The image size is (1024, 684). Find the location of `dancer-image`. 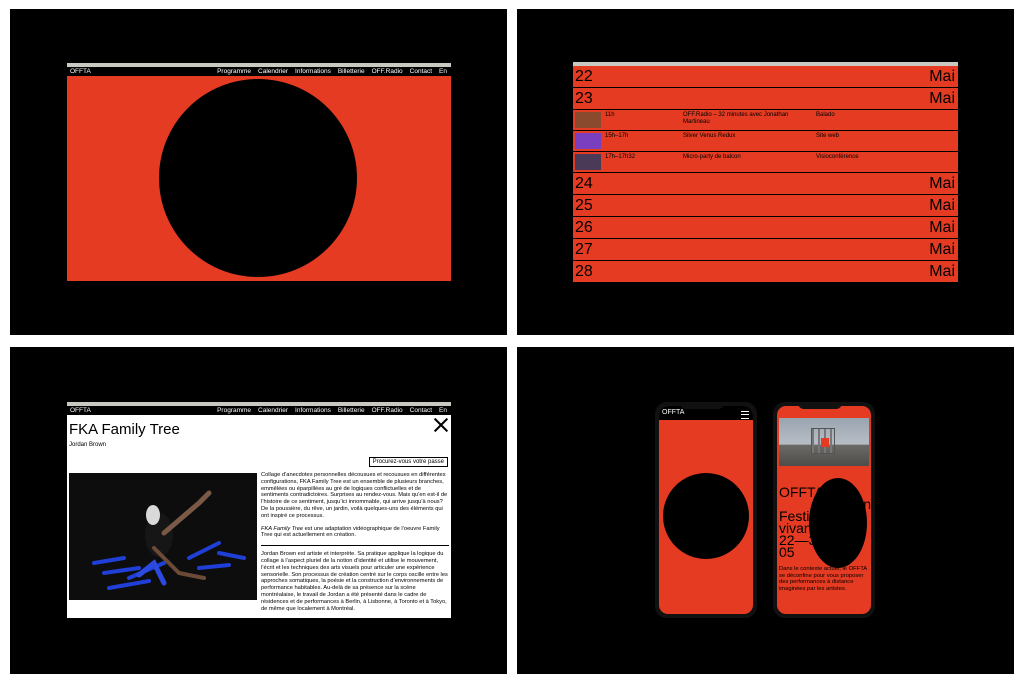

dancer-image is located at coordinates (163, 536).